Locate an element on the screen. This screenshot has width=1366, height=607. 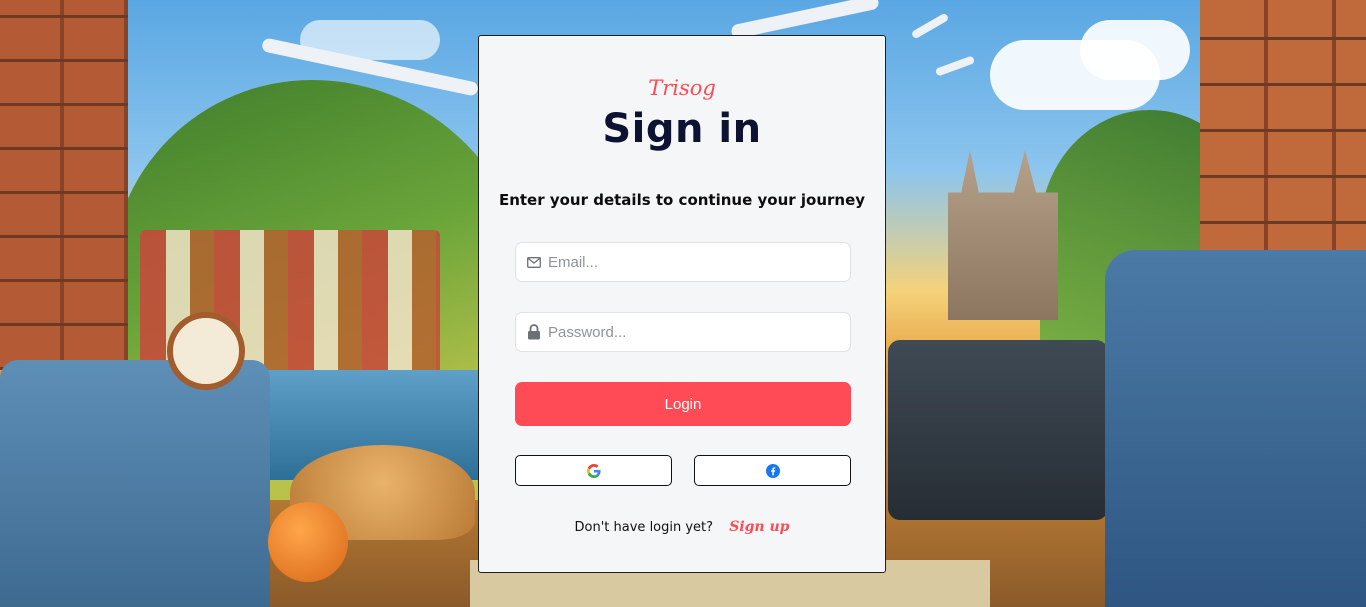
facebook-icon is located at coordinates (772, 470).